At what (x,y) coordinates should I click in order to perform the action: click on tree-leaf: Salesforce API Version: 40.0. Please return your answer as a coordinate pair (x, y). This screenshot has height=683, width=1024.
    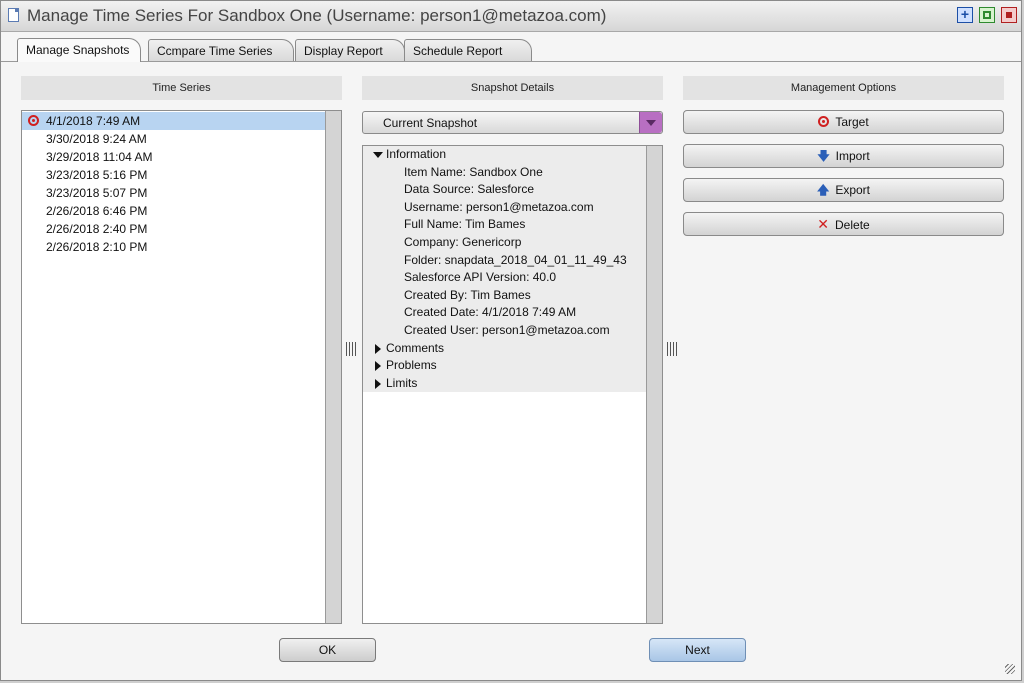
    Looking at the image, I should click on (505, 278).